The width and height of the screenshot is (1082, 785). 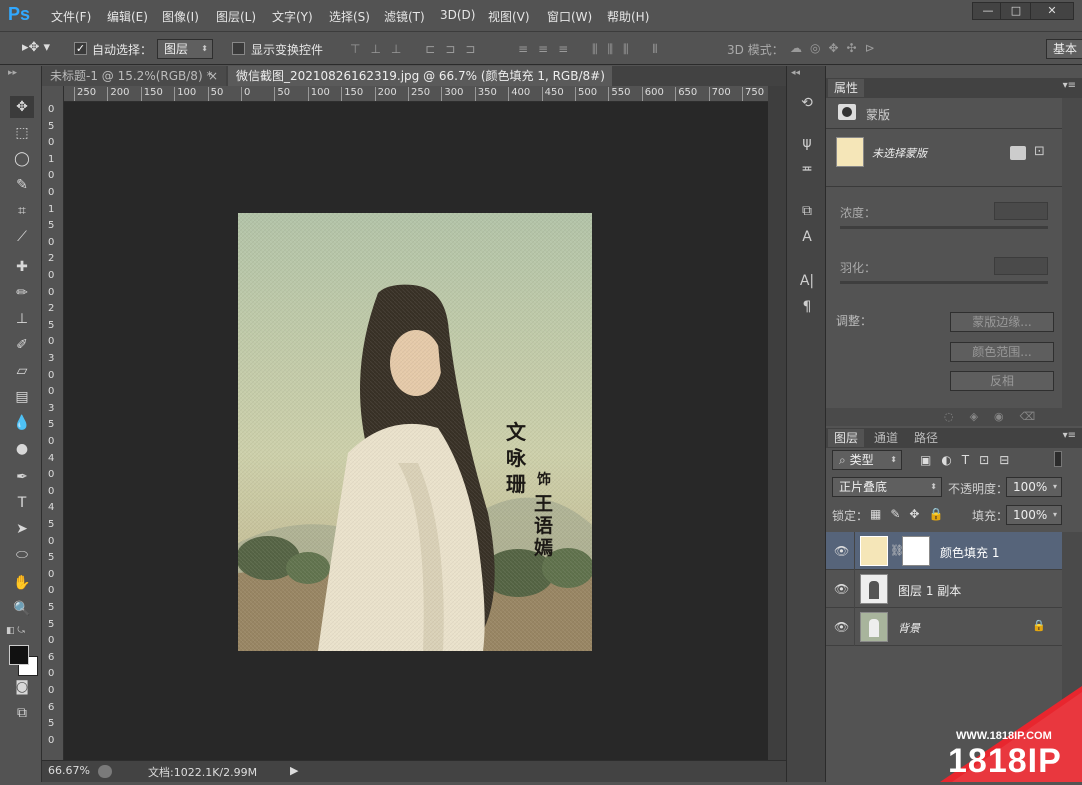 I want to click on blend-mode-dropdown: 正片叠底 ⬍, so click(x=887, y=487).